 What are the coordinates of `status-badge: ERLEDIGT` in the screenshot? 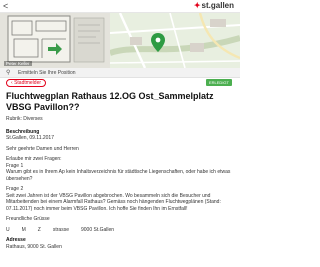 It's located at (218, 82).